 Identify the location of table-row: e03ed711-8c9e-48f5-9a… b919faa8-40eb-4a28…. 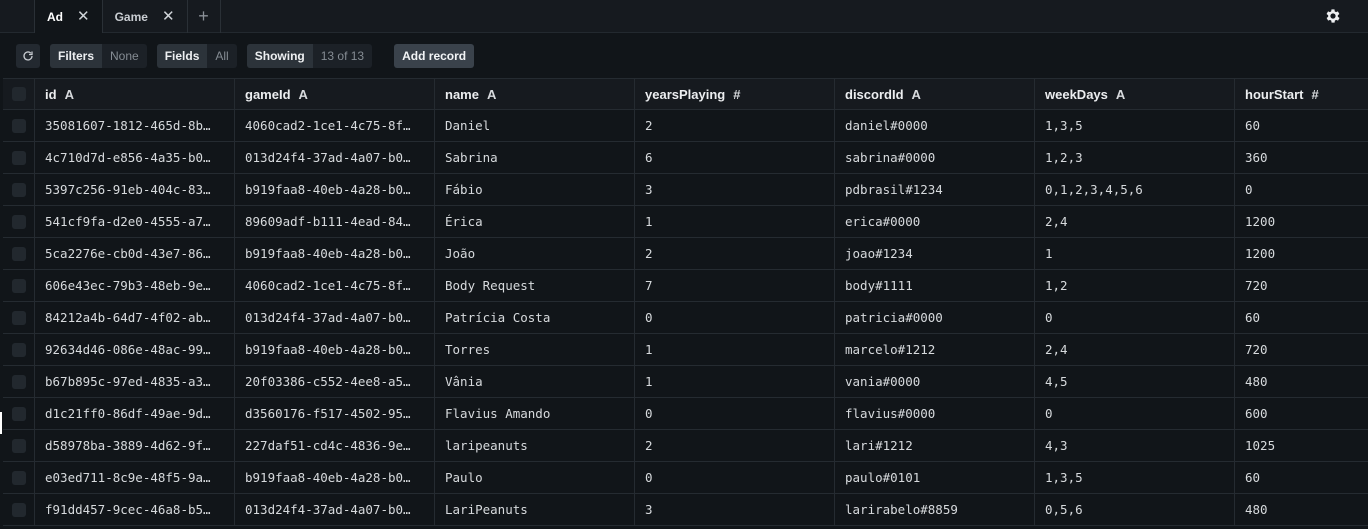
(685, 478).